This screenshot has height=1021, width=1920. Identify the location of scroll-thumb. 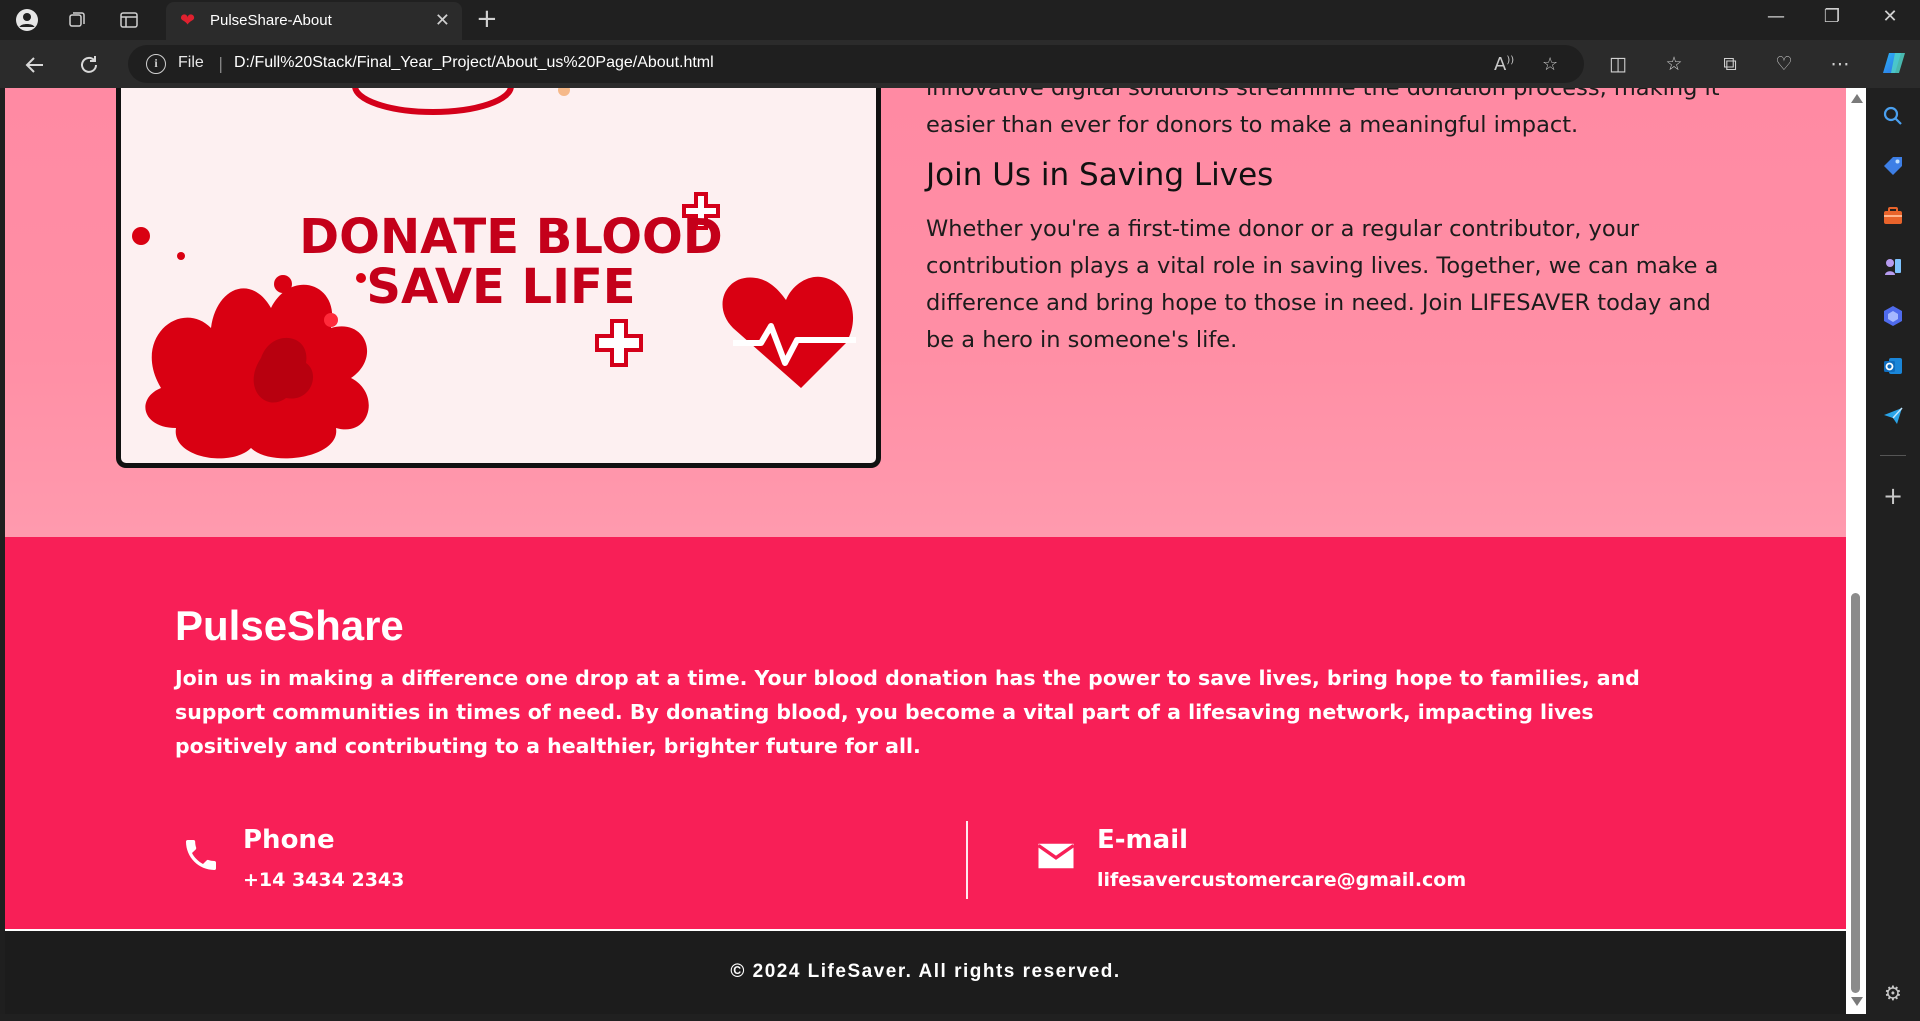
(1855, 793).